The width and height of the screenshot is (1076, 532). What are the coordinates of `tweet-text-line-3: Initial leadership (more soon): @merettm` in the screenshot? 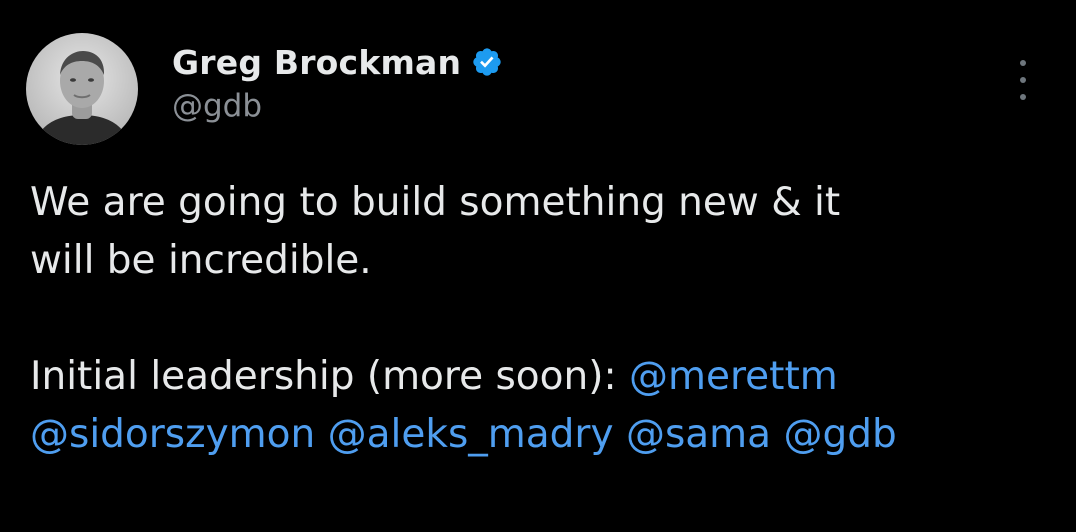 It's located at (540, 377).